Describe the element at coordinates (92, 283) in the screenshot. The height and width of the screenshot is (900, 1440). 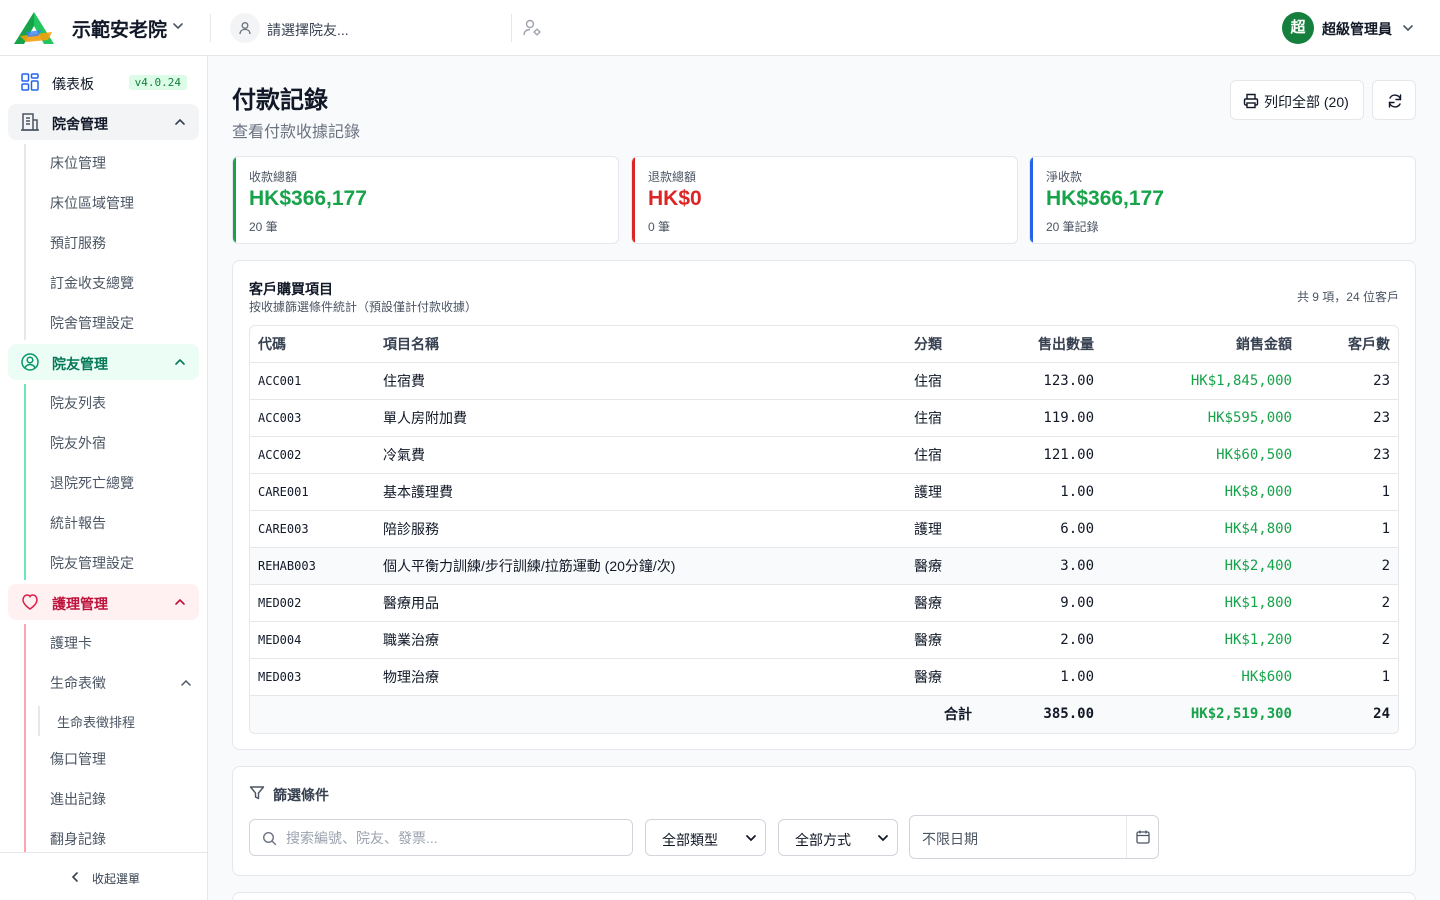
I see `sidebar-item-deposit-overview: 訂金收支總覽` at that location.